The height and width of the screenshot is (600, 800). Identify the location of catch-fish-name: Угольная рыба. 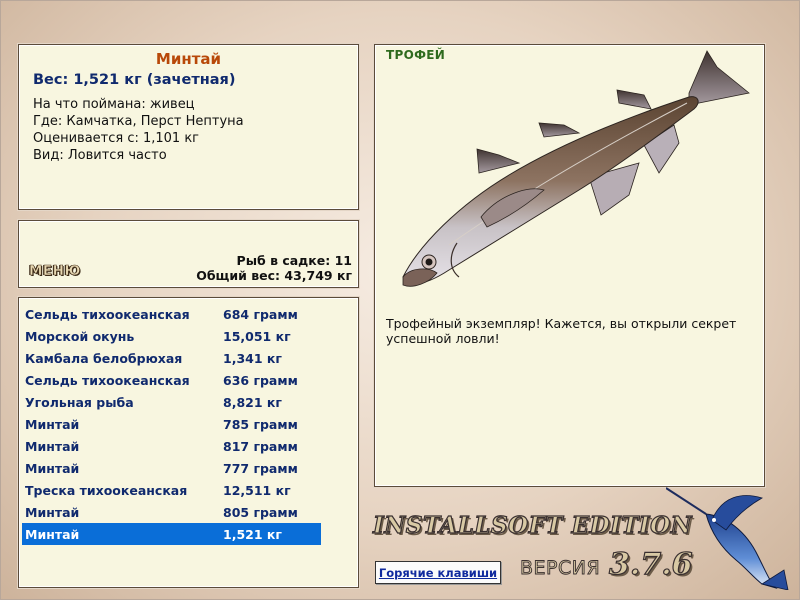
(79, 402).